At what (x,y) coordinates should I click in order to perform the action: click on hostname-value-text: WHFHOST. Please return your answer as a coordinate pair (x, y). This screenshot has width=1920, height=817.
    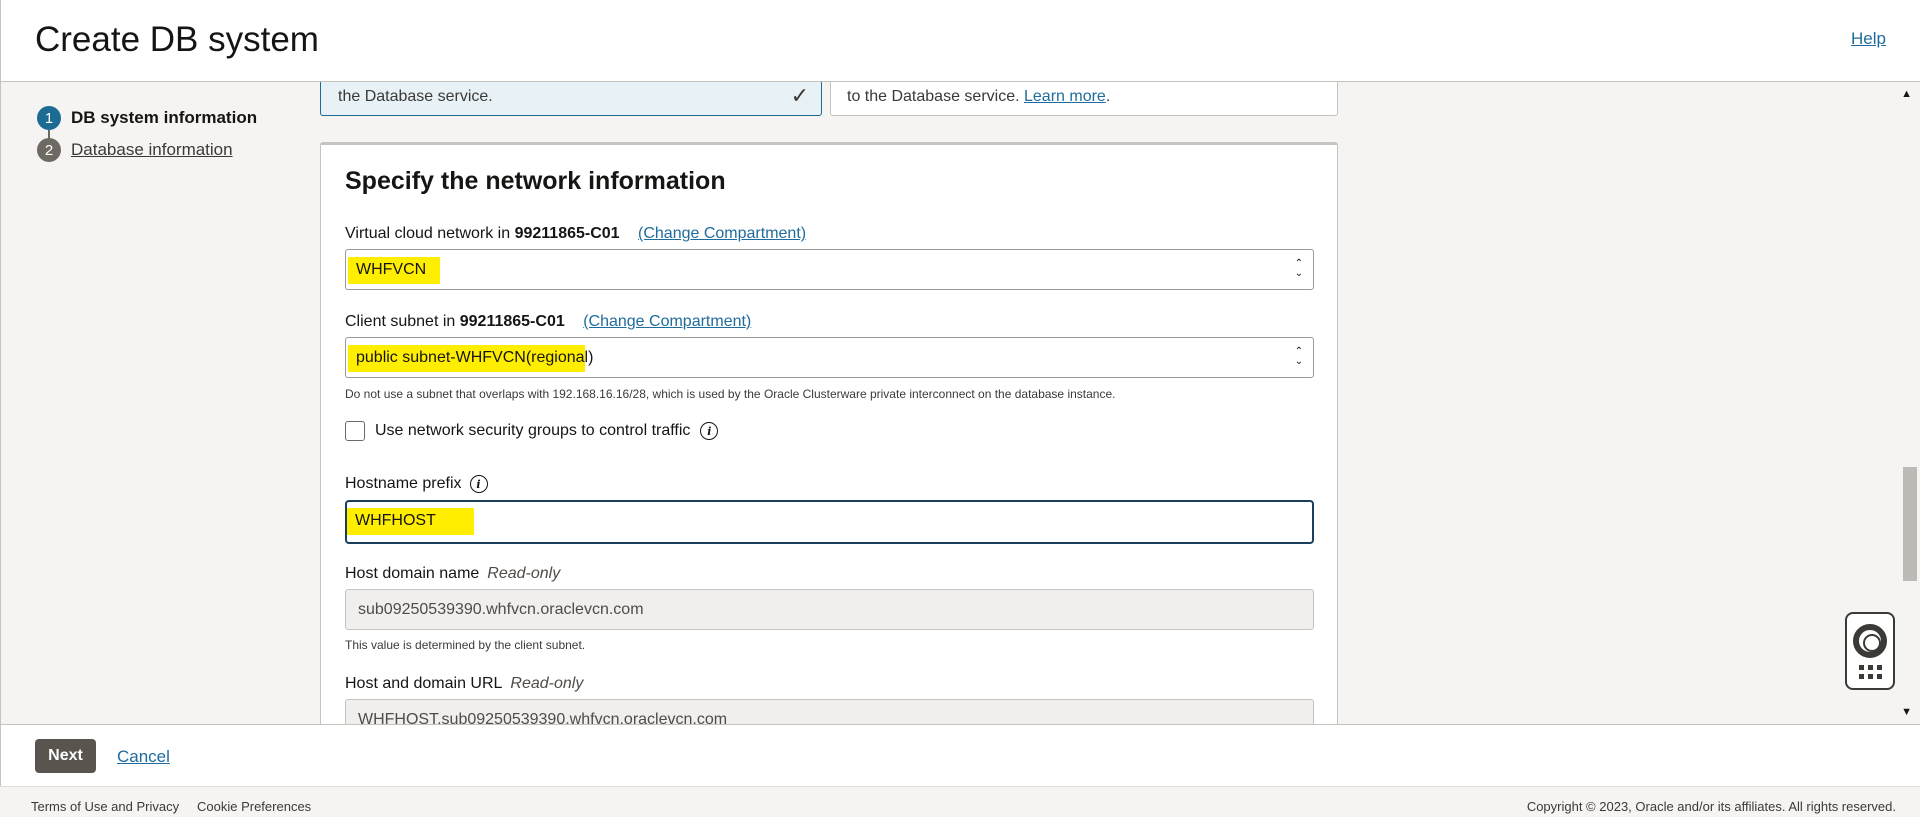
    Looking at the image, I should click on (410, 521).